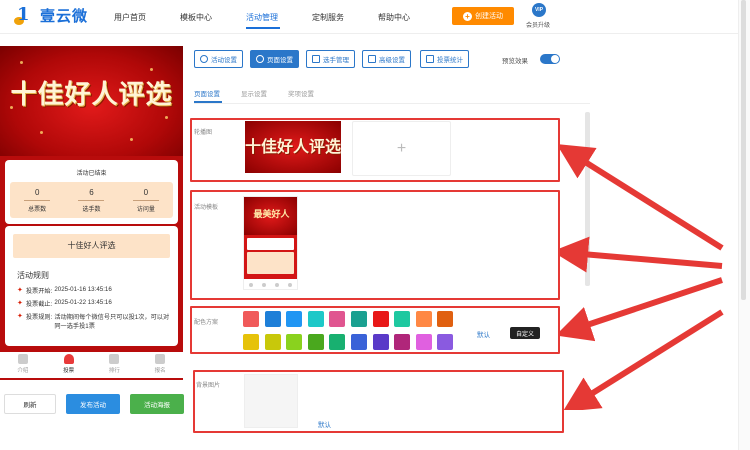 The width and height of the screenshot is (750, 450). Describe the element at coordinates (444, 59) in the screenshot. I see `tab-statistics: 投票统计` at that location.